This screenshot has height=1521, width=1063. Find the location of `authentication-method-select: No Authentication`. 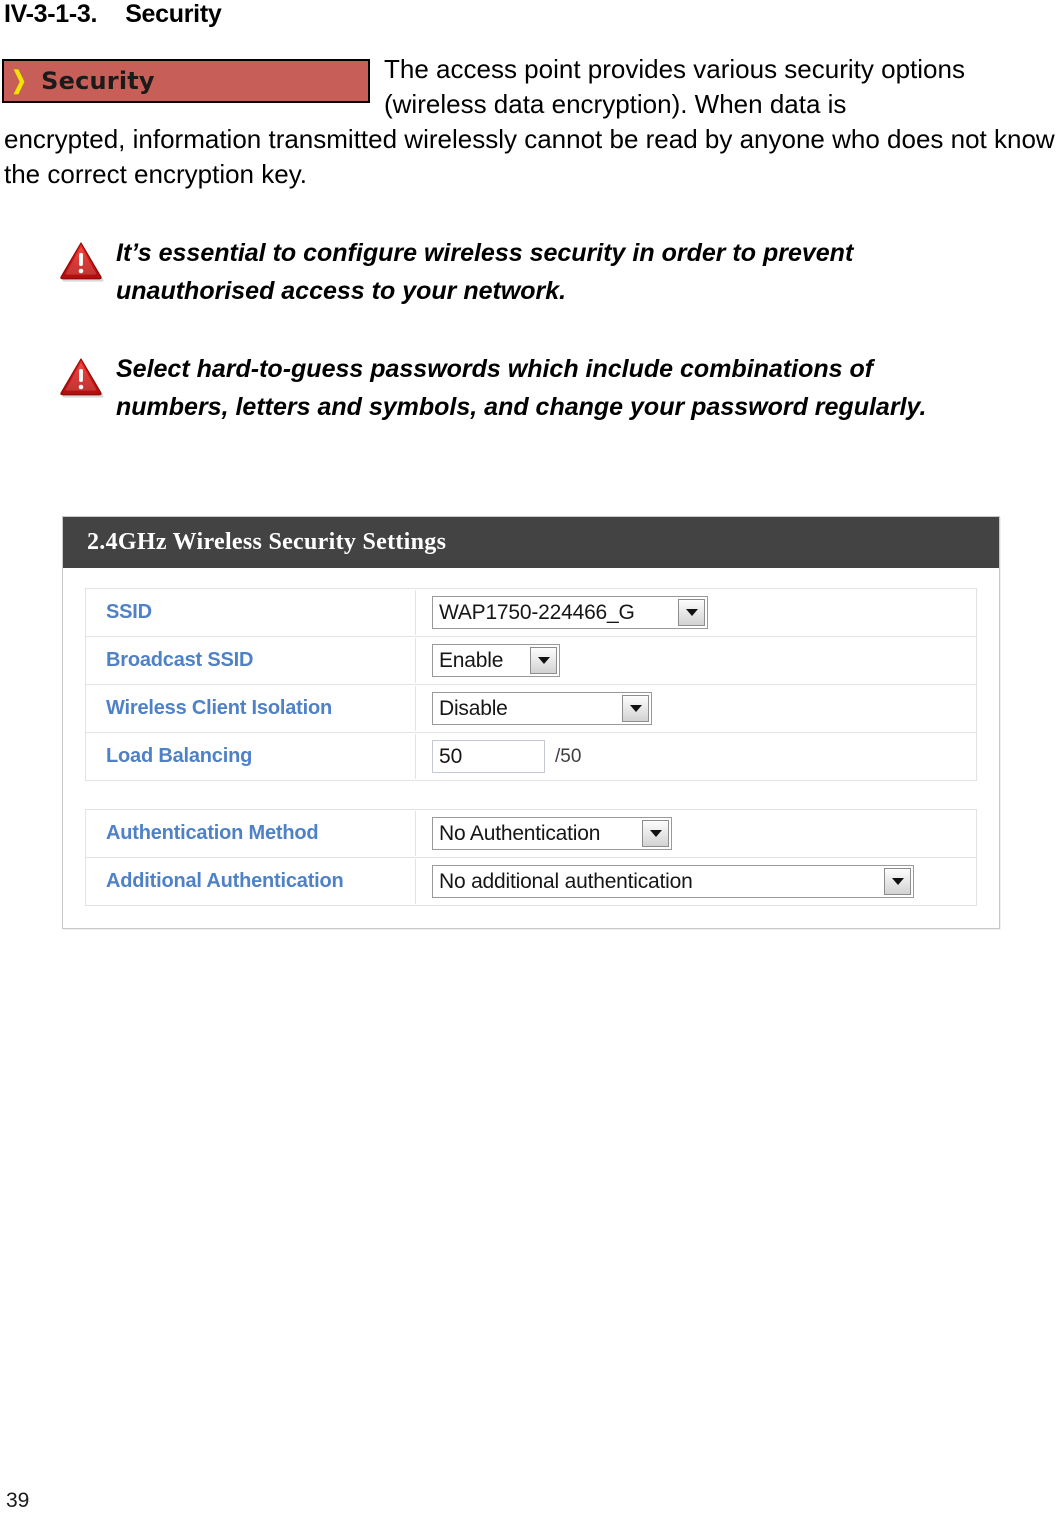

authentication-method-select: No Authentication is located at coordinates (552, 833).